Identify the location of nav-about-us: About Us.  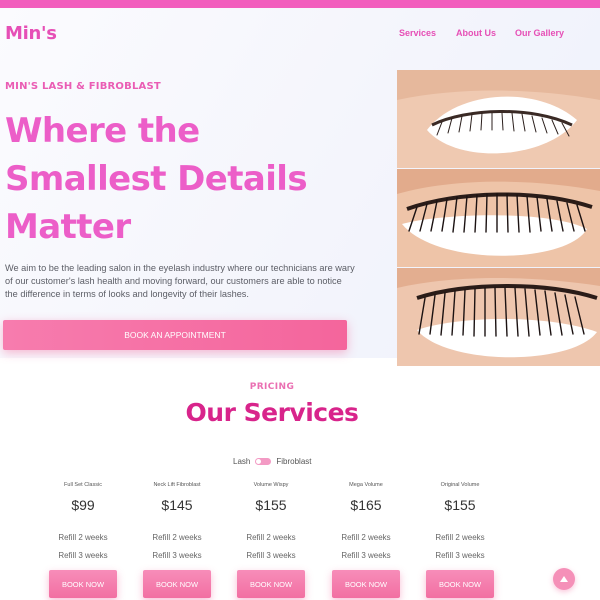
(476, 33).